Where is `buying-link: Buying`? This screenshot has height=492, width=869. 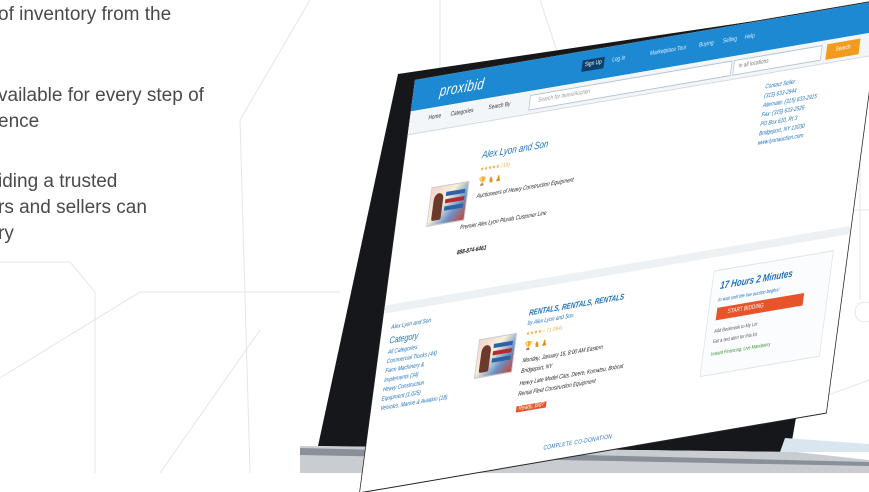
buying-link: Buying is located at coordinates (706, 44).